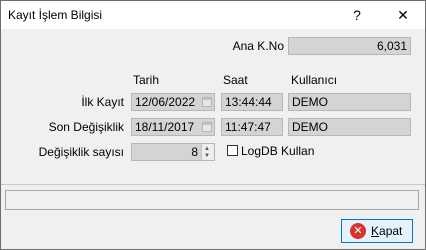  Describe the element at coordinates (235, 80) in the screenshot. I see `column-header-saat: Saat` at that location.